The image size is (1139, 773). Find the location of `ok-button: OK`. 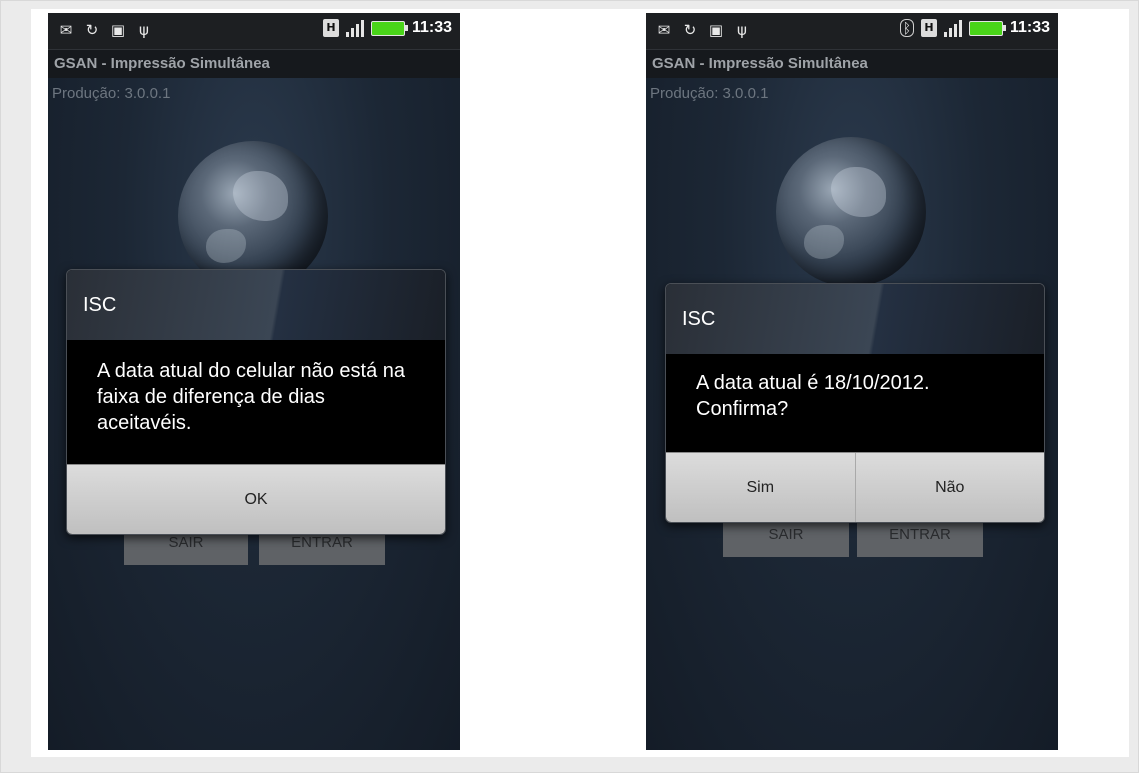

ok-button: OK is located at coordinates (256, 499).